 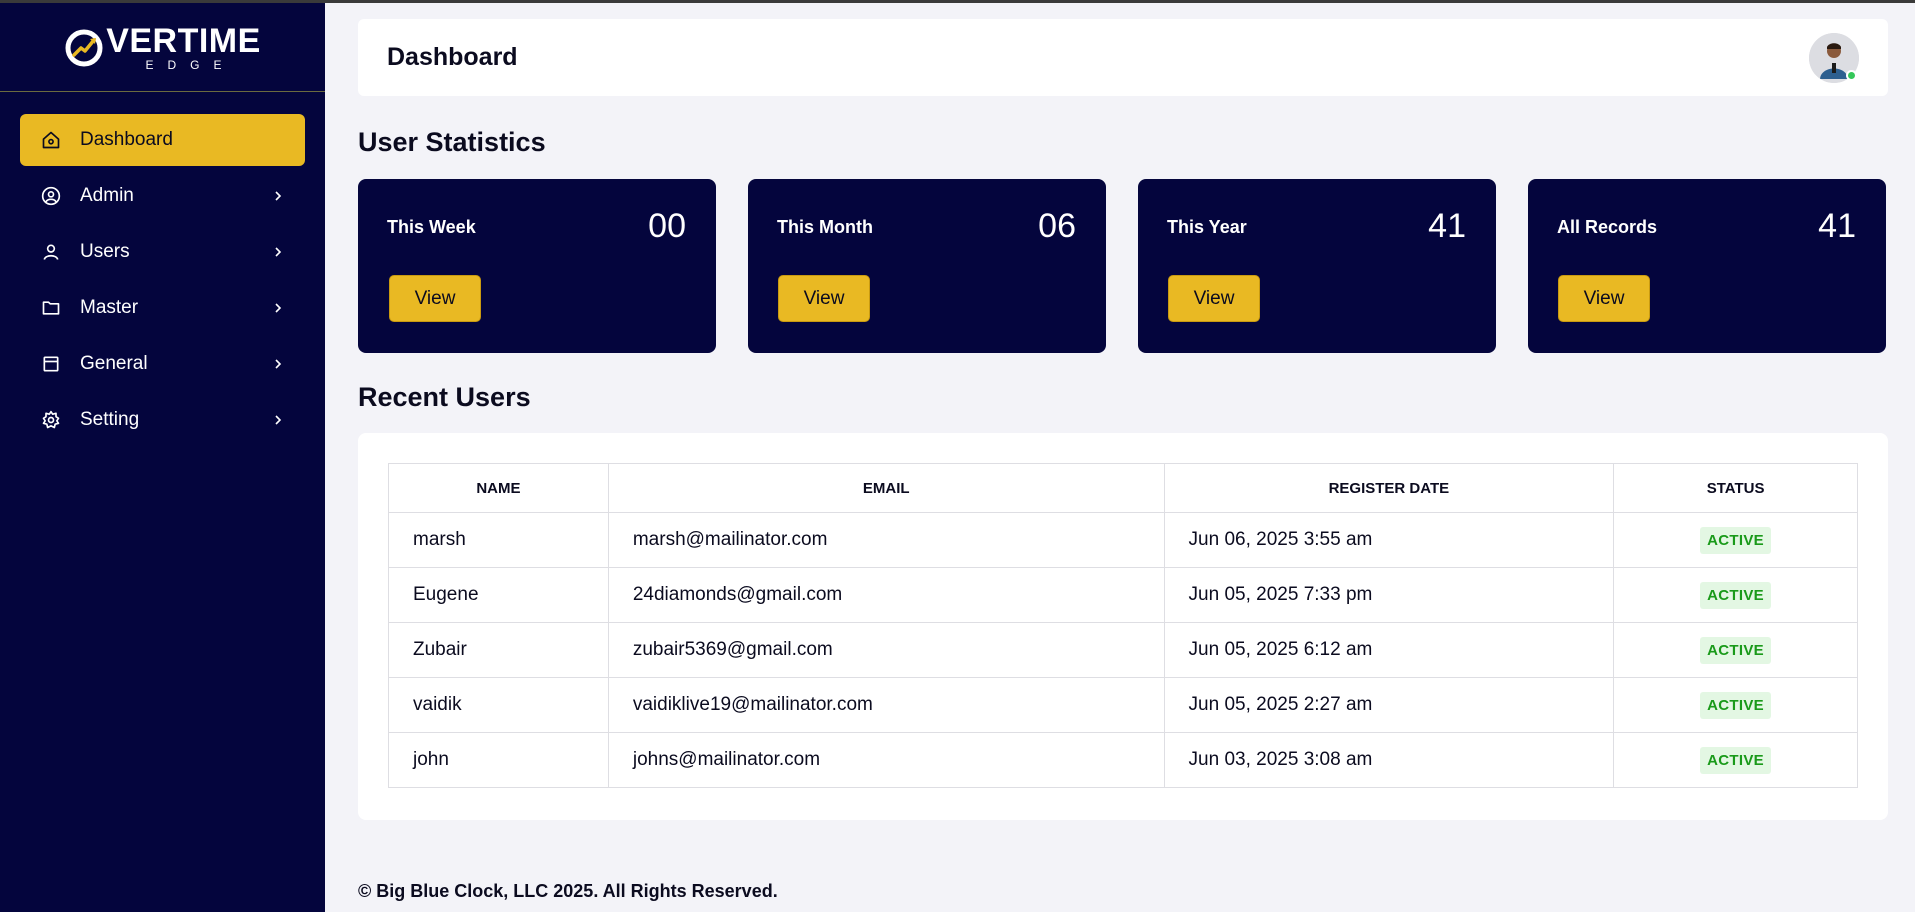 What do you see at coordinates (444, 397) in the screenshot?
I see `recent-users-title: Recent Users` at bounding box center [444, 397].